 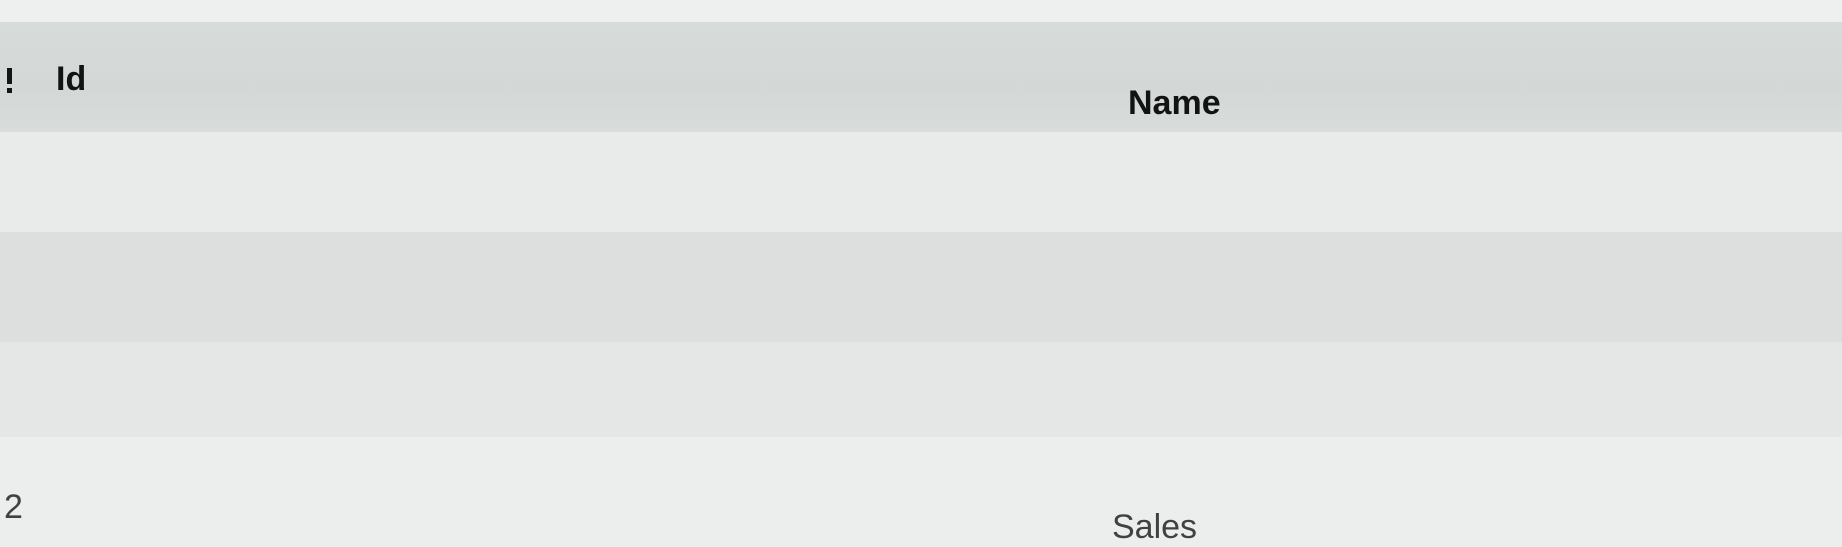 I want to click on column-header-id: Id, so click(x=71, y=79).